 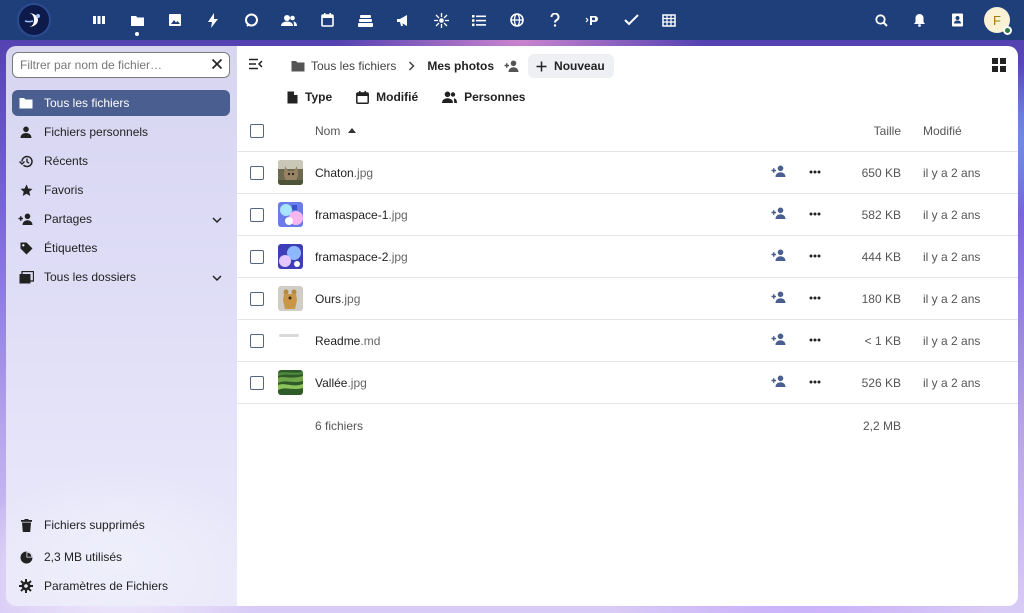 What do you see at coordinates (361, 215) in the screenshot?
I see `file-name: framaspace-1.jpg` at bounding box center [361, 215].